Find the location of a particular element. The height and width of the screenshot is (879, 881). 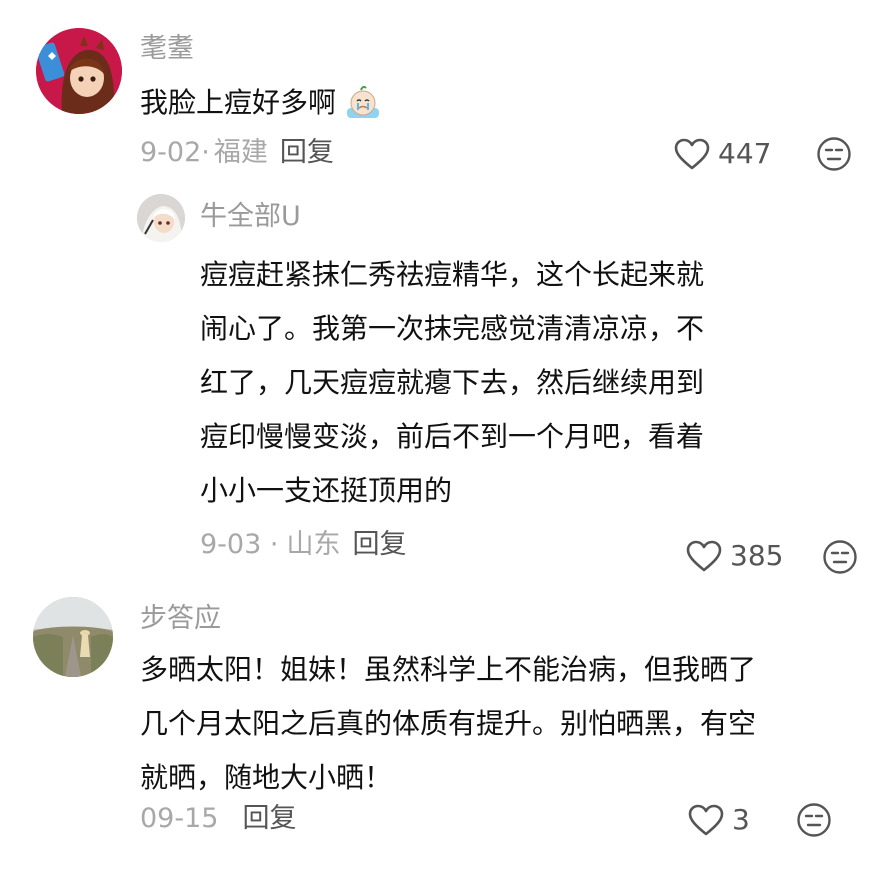

reply-text-line: 红了，几天痘痘就瘪下去，然后继续用到 is located at coordinates (452, 382).